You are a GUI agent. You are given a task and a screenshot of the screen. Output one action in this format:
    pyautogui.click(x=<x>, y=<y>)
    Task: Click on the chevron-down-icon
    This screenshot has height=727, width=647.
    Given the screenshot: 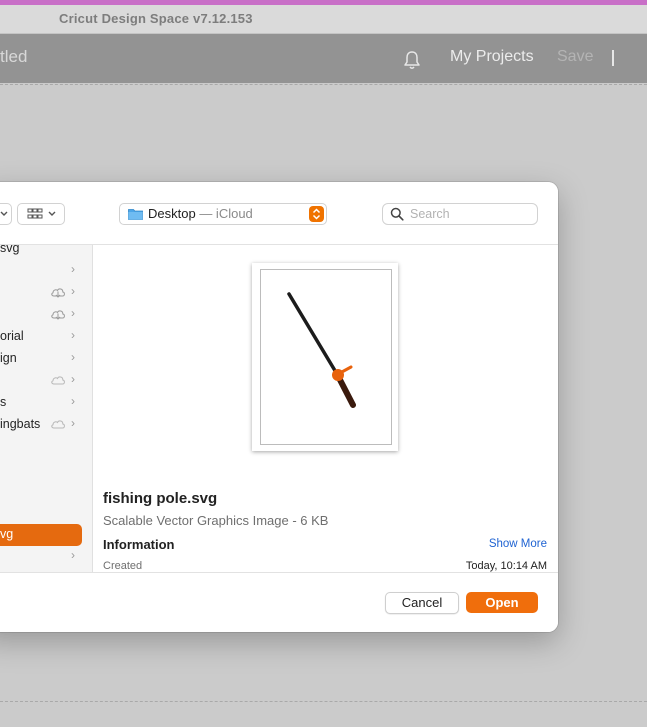 What is the action you would take?
    pyautogui.click(x=4, y=213)
    